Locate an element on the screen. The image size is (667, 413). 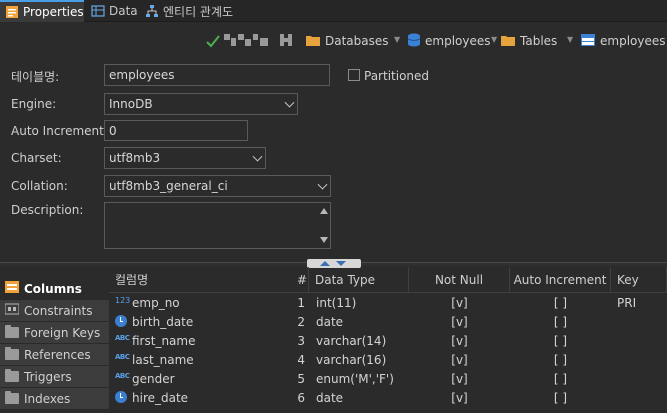
description-textarea is located at coordinates (217, 225).